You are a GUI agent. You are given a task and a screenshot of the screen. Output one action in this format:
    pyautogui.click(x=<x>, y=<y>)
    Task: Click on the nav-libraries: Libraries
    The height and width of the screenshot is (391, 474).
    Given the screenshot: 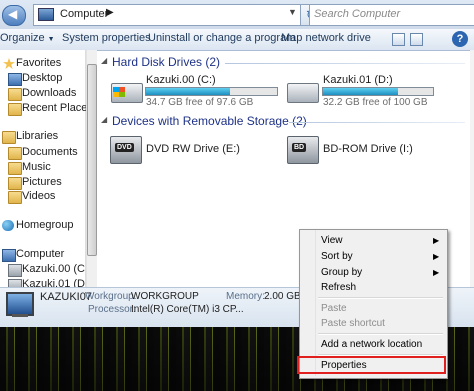 What is the action you would take?
    pyautogui.click(x=37, y=136)
    